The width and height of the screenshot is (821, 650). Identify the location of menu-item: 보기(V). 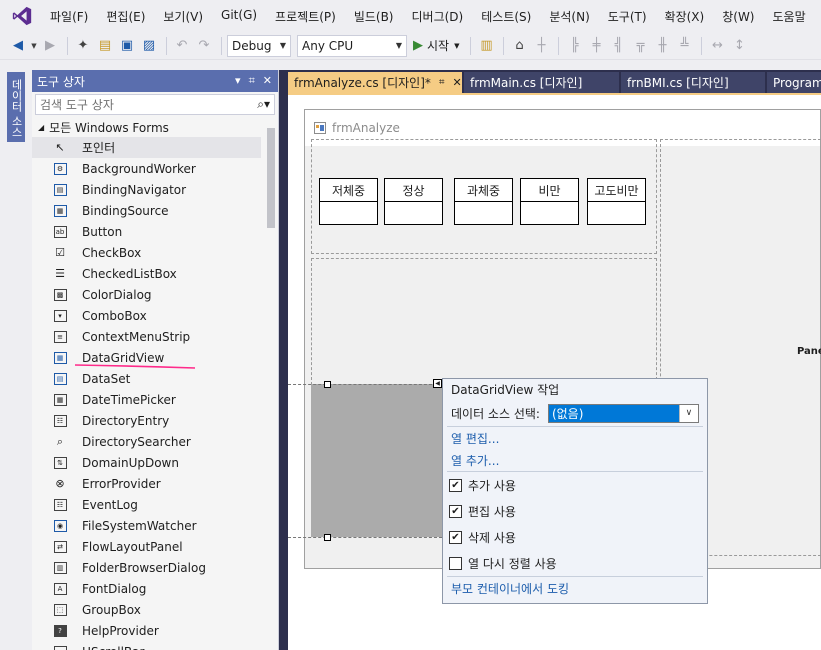
(183, 16).